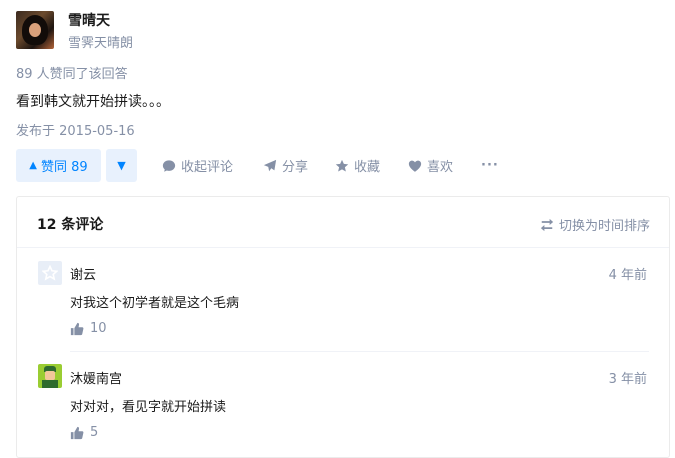 This screenshot has width=675, height=458. I want to click on favorite-button: 收藏, so click(357, 165).